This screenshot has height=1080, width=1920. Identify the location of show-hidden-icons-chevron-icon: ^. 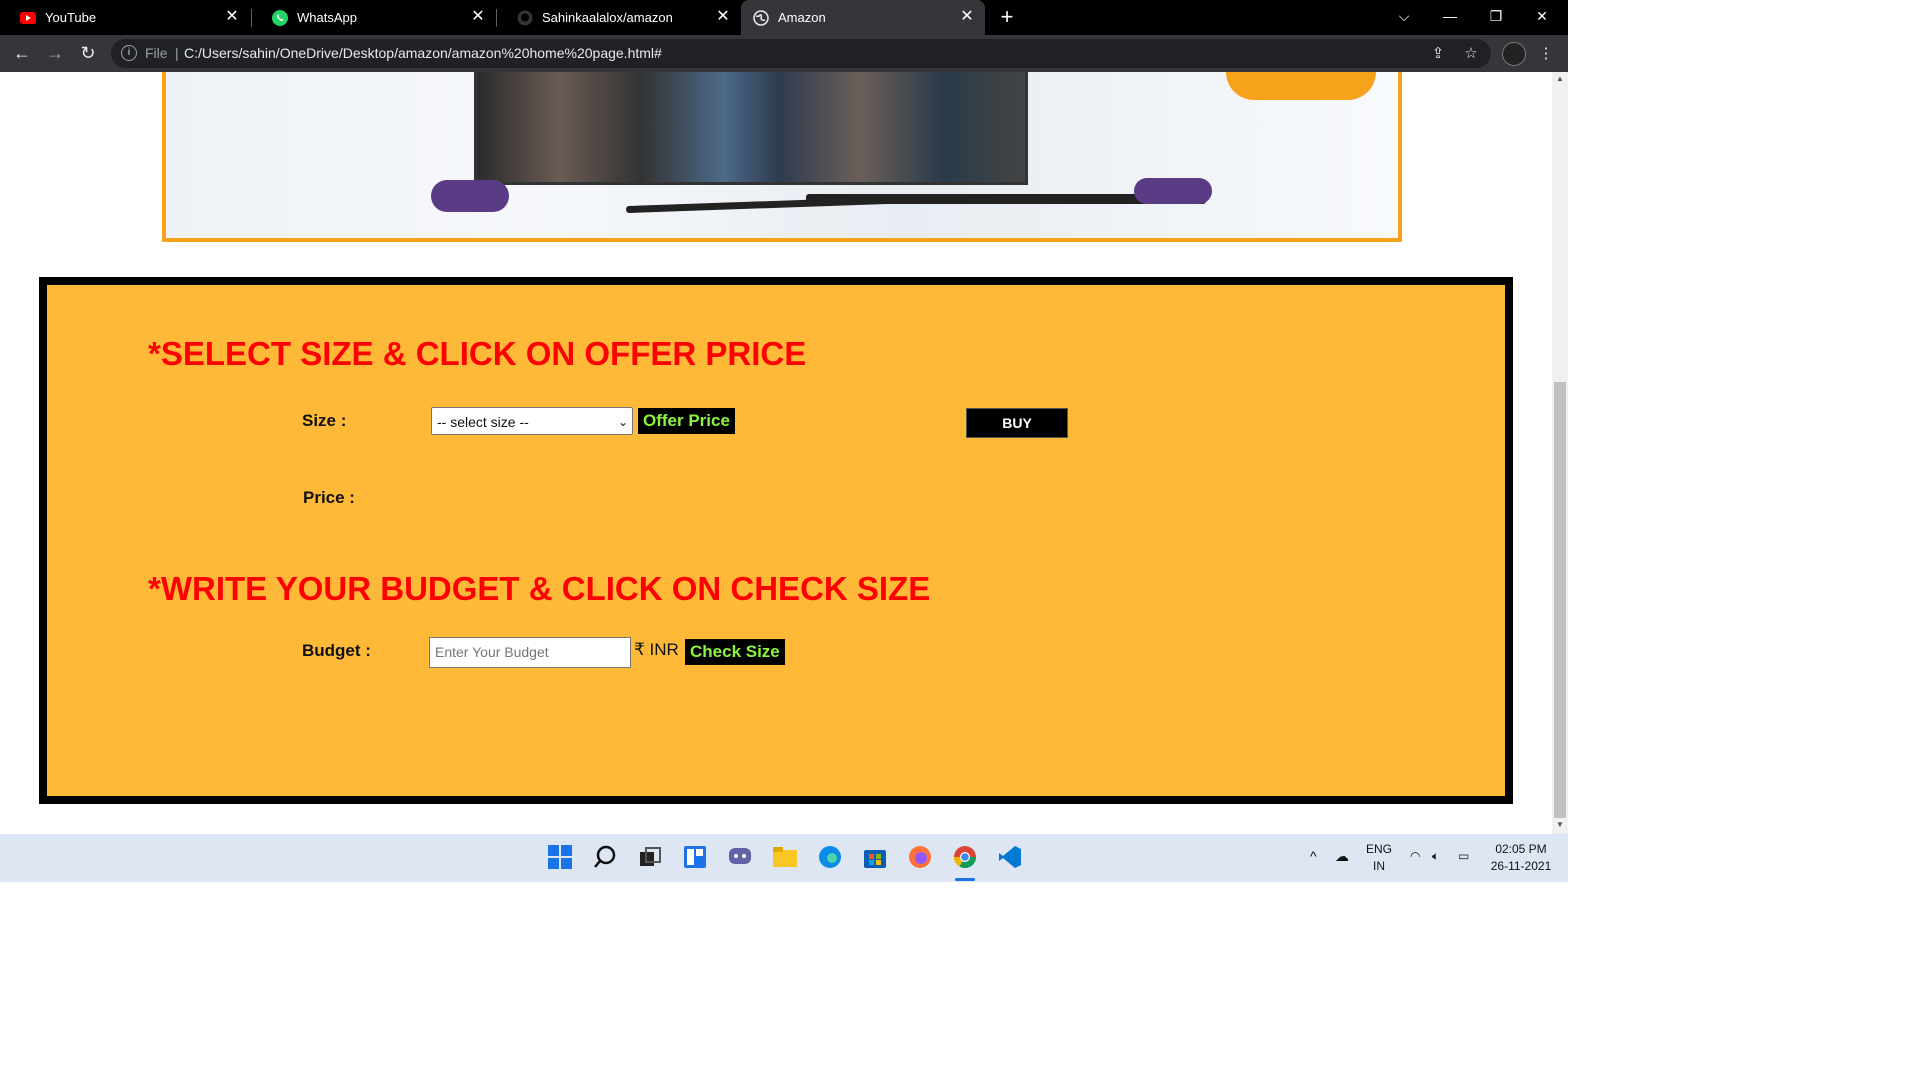
(1313, 856).